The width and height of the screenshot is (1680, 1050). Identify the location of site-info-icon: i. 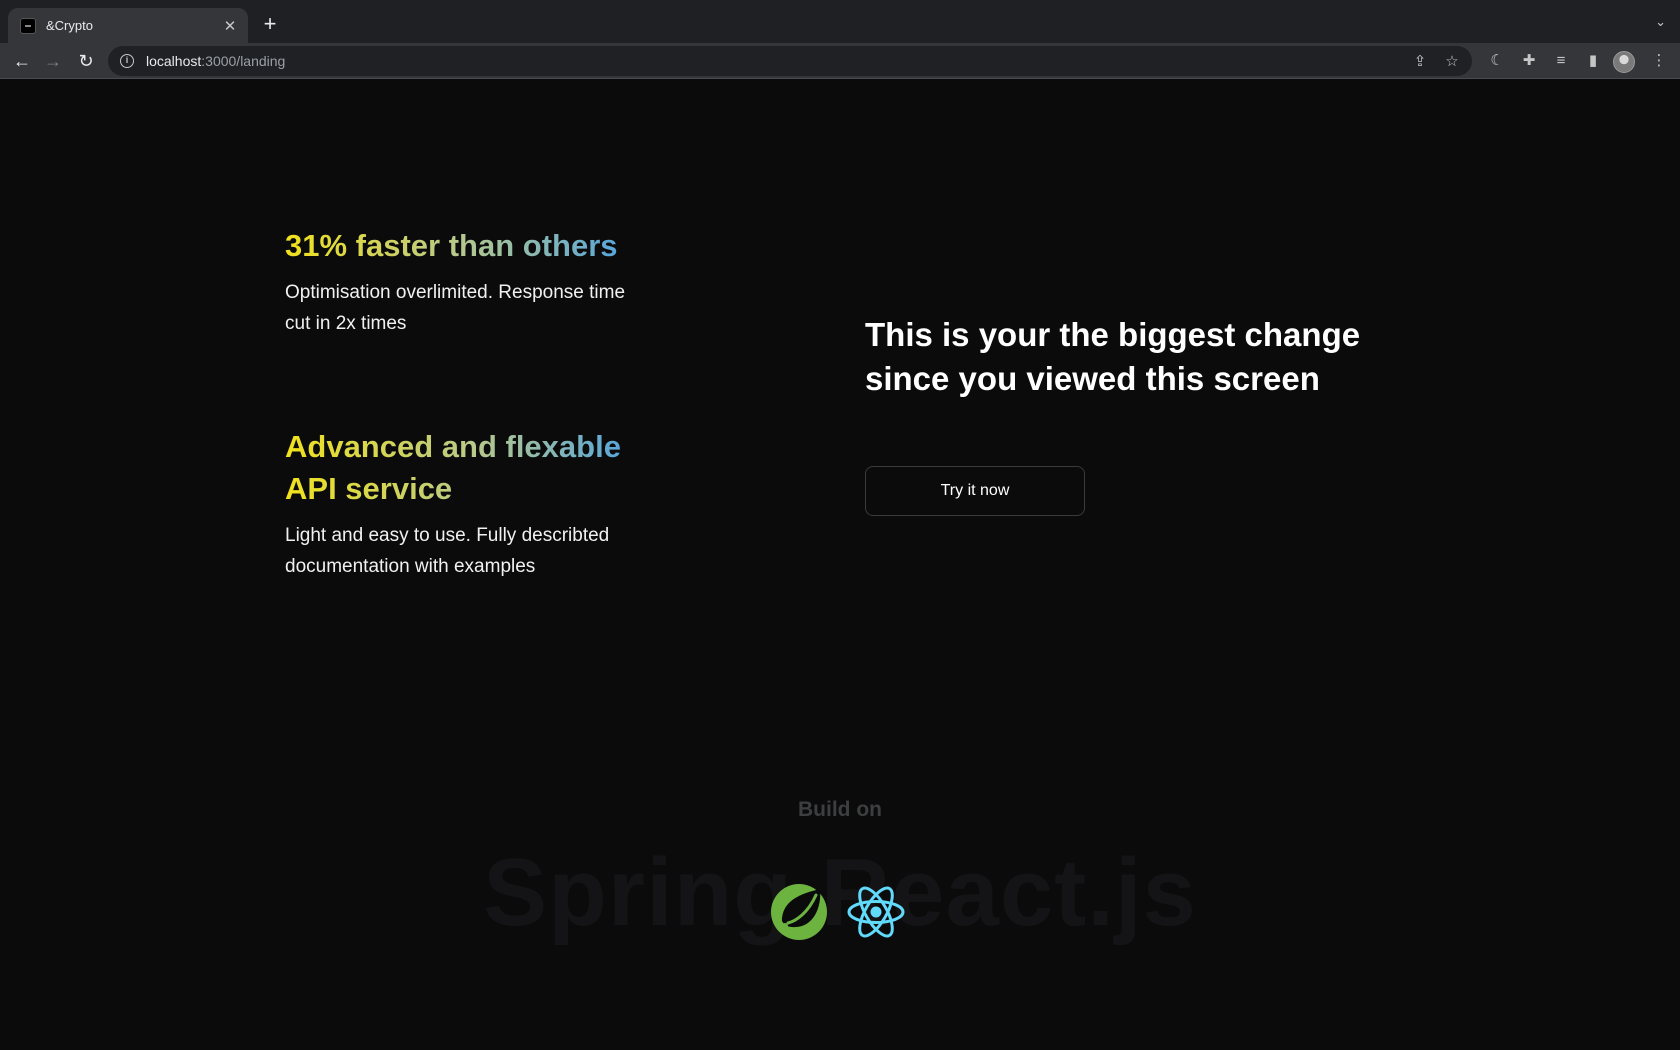
(127, 61).